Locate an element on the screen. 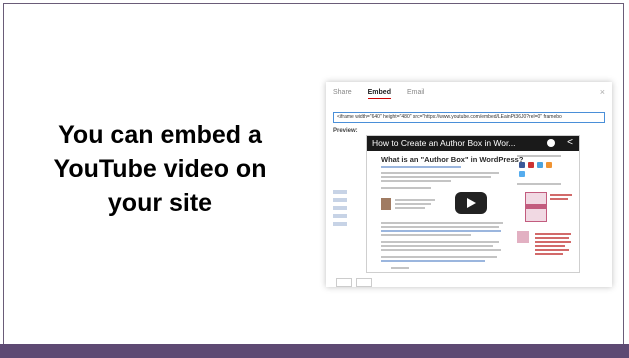 This screenshot has width=629, height=358. close-icon: × is located at coordinates (602, 92).